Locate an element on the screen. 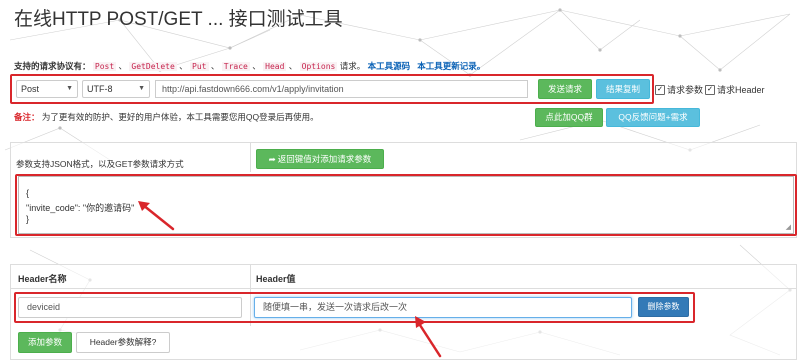  method-trace: Trace is located at coordinates (235, 66).